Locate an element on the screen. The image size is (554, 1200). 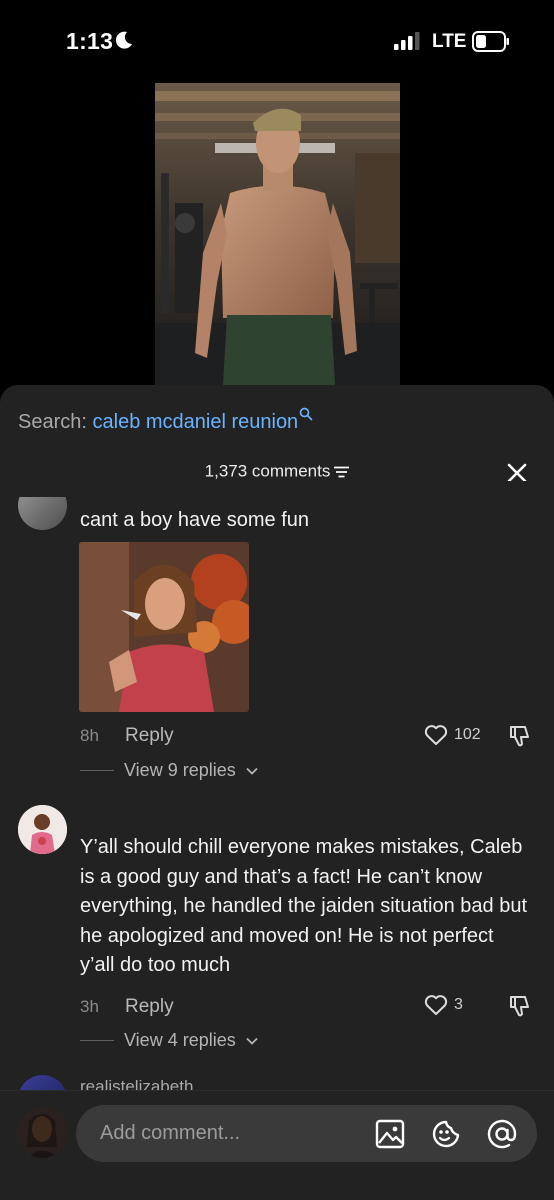
search-suggestion: Search: caleb mcdaniel reunion is located at coordinates (165, 420).